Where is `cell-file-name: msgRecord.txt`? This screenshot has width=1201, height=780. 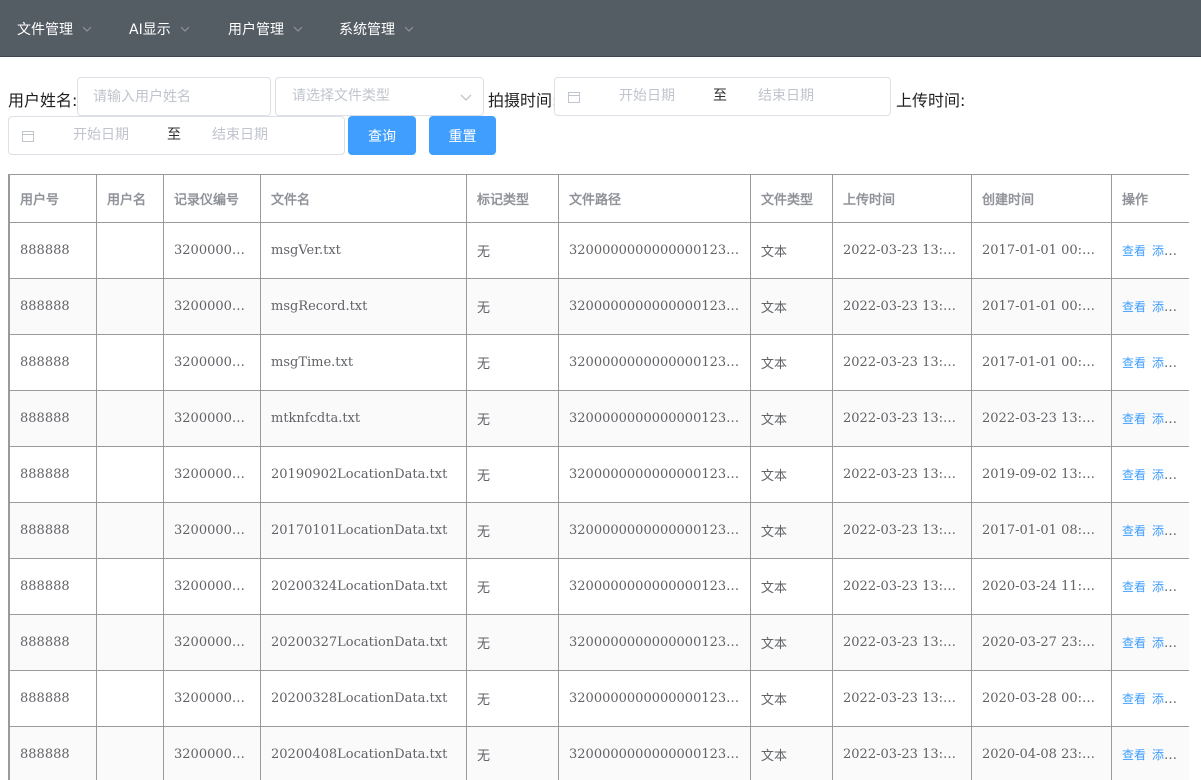 cell-file-name: msgRecord.txt is located at coordinates (363, 306).